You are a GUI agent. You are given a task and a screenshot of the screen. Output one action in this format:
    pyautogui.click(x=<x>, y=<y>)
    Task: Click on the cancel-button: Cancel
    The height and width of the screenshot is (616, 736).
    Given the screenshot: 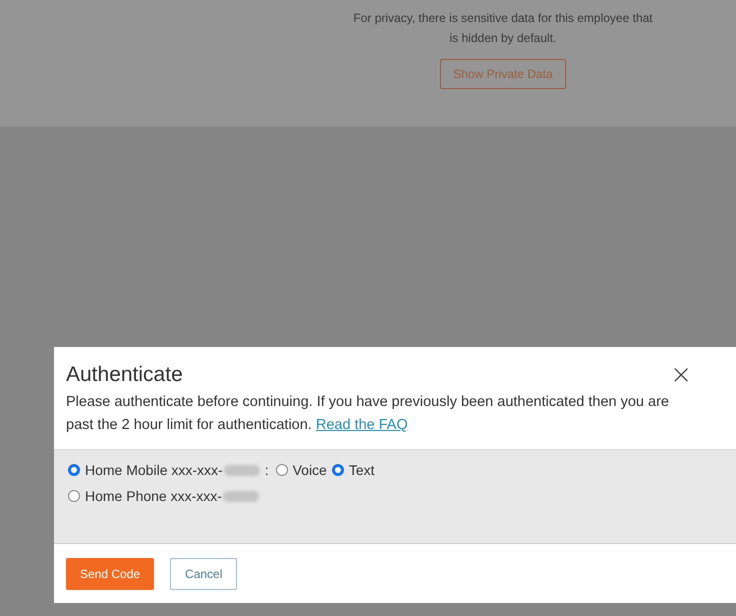 What is the action you would take?
    pyautogui.click(x=204, y=574)
    